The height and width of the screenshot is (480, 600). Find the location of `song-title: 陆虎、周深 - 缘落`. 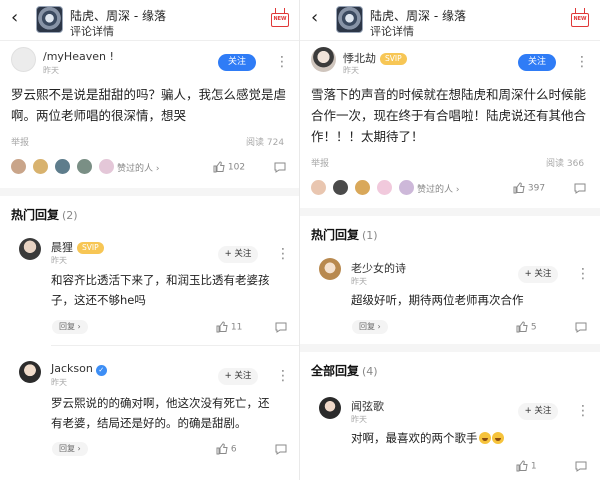

song-title: 陆虎、周深 - 缘落 is located at coordinates (118, 16).